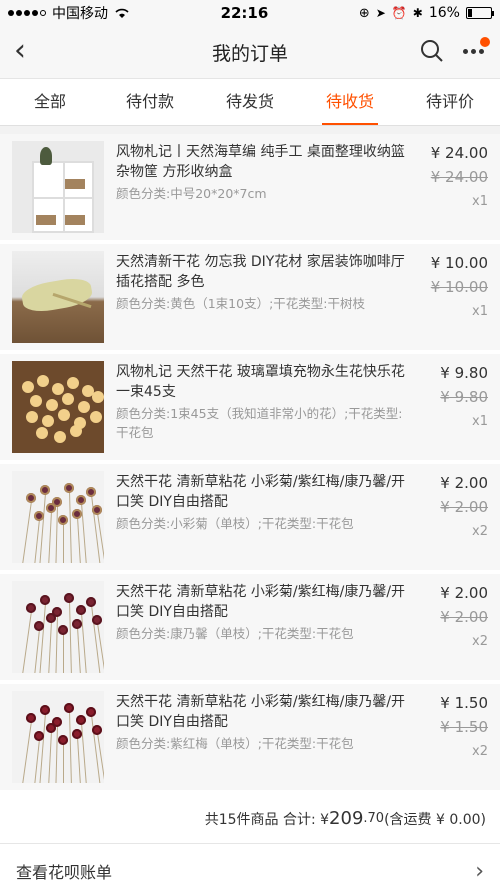  I want to click on battery-icon, so click(479, 13).